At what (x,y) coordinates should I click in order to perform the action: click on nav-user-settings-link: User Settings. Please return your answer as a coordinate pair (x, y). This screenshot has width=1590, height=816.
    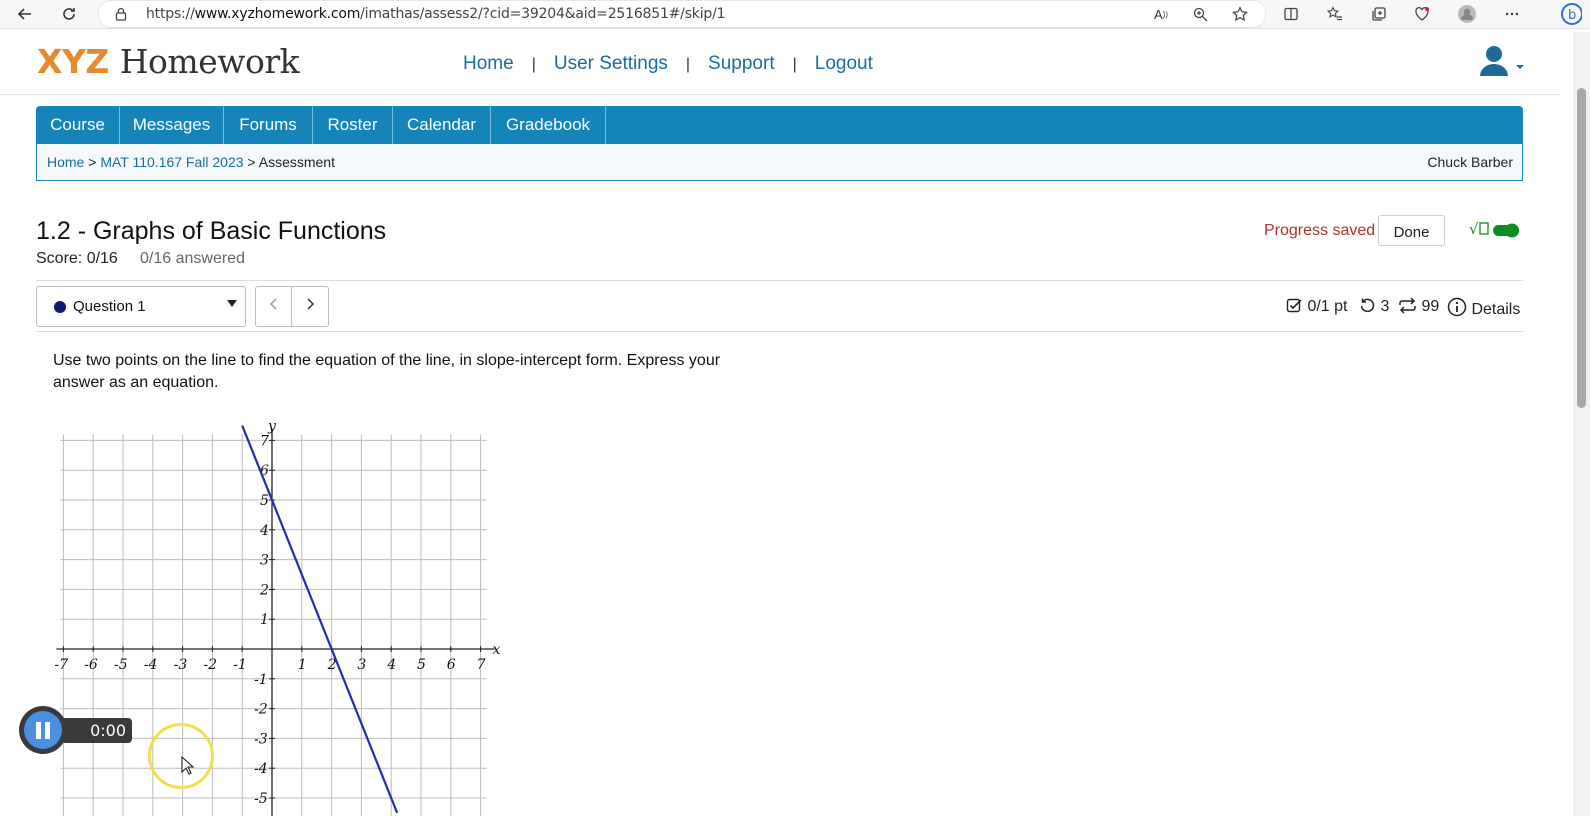
    Looking at the image, I should click on (611, 64).